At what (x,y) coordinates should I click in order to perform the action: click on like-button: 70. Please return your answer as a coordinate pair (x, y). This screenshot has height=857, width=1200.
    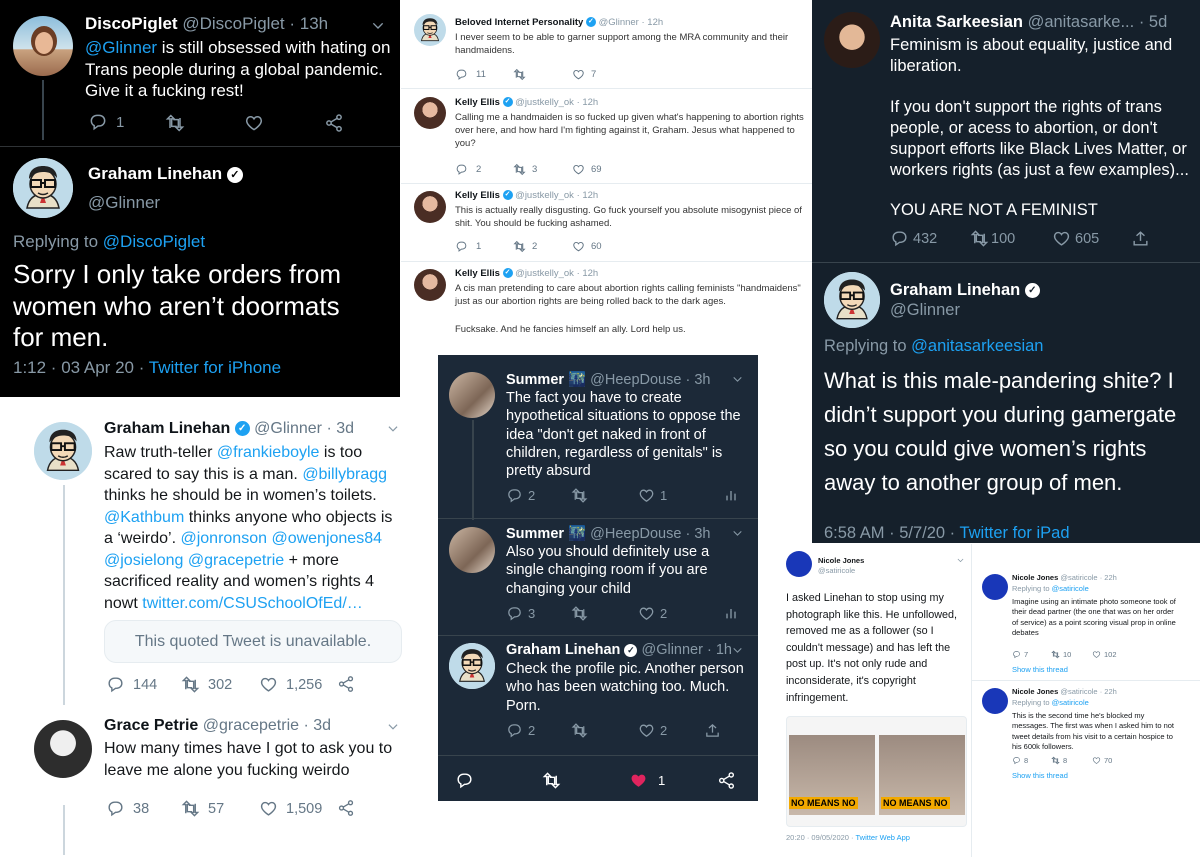
    Looking at the image, I should click on (1102, 760).